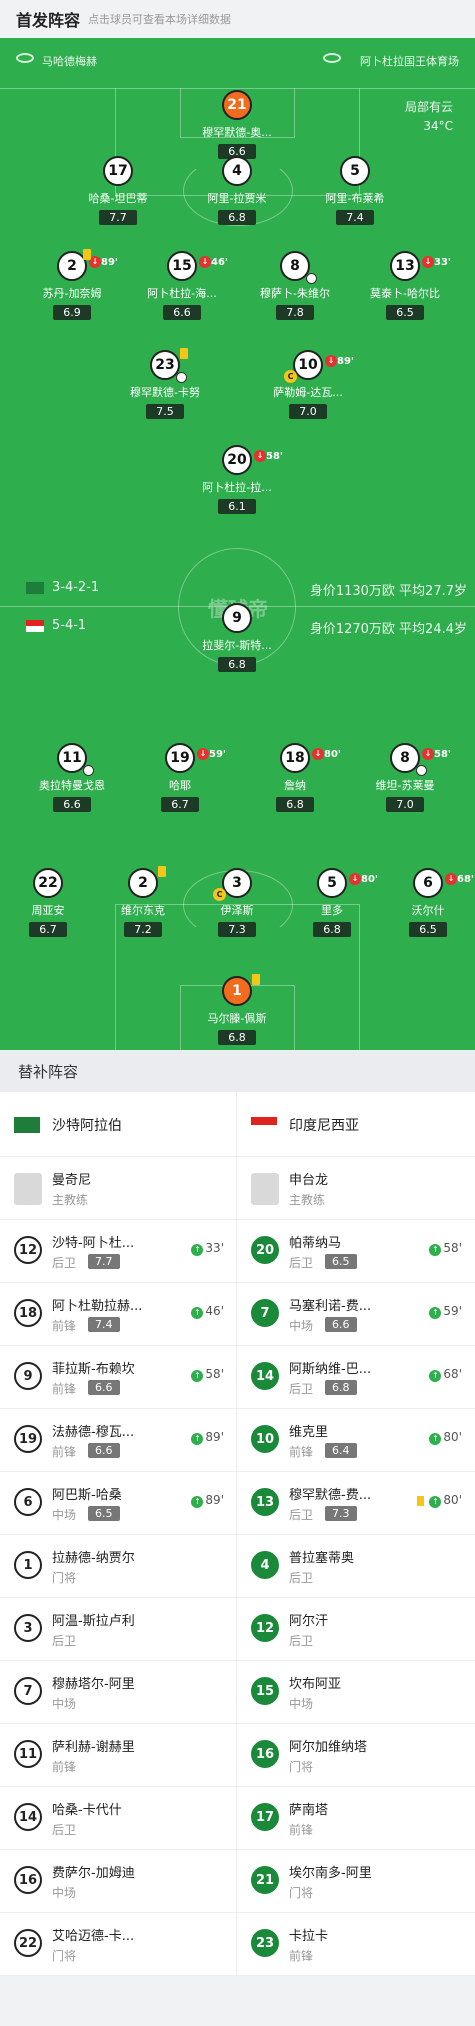 This screenshot has height=2026, width=475. Describe the element at coordinates (64, 1767) in the screenshot. I see `player-position: 前锋` at that location.